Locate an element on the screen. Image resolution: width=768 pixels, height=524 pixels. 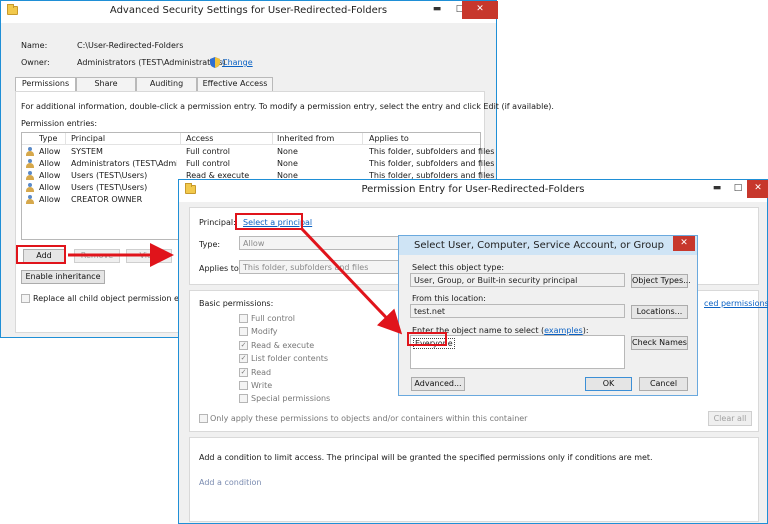
object-type-label: Select this object type: is located at coordinates (458, 267).